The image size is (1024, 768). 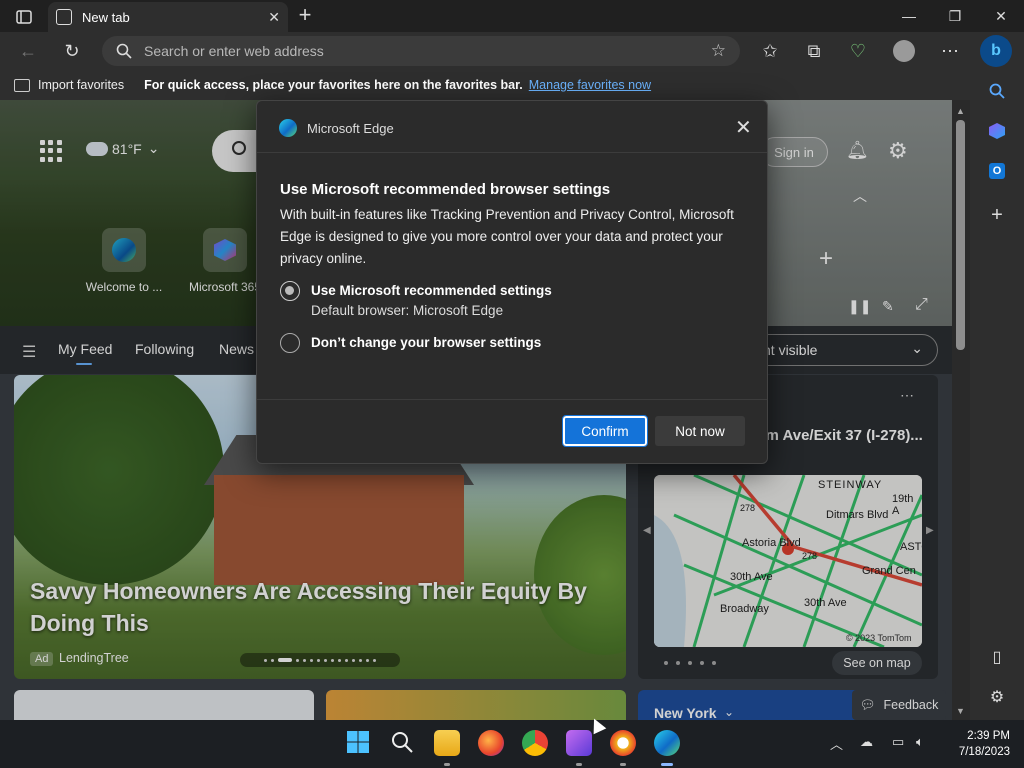 What do you see at coordinates (124, 51) in the screenshot?
I see `search-icon` at bounding box center [124, 51].